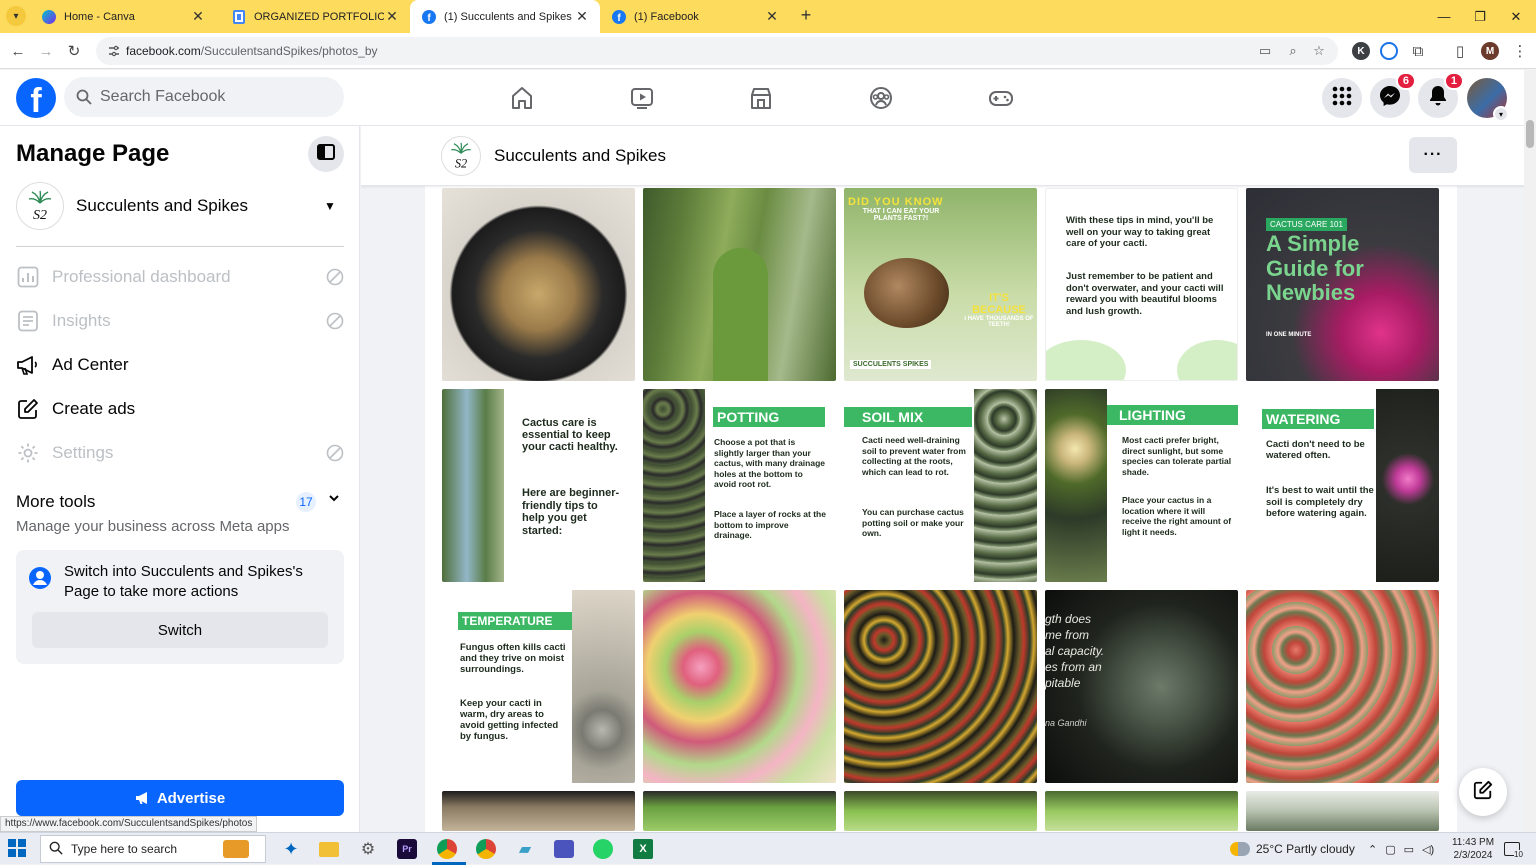 The image size is (1536, 865). What do you see at coordinates (486, 849) in the screenshot?
I see `chrome-app-icon` at bounding box center [486, 849].